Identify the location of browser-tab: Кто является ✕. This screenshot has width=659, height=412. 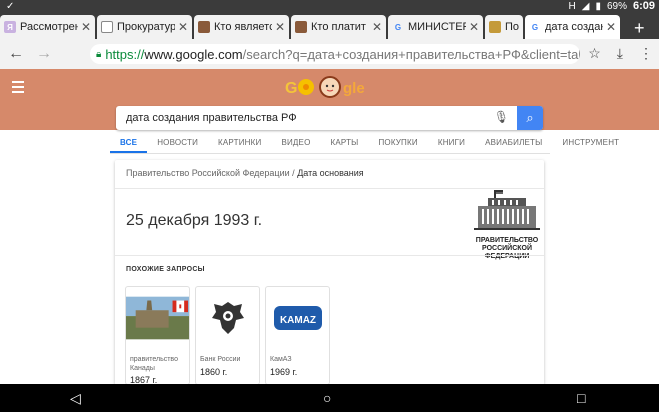
(241, 27).